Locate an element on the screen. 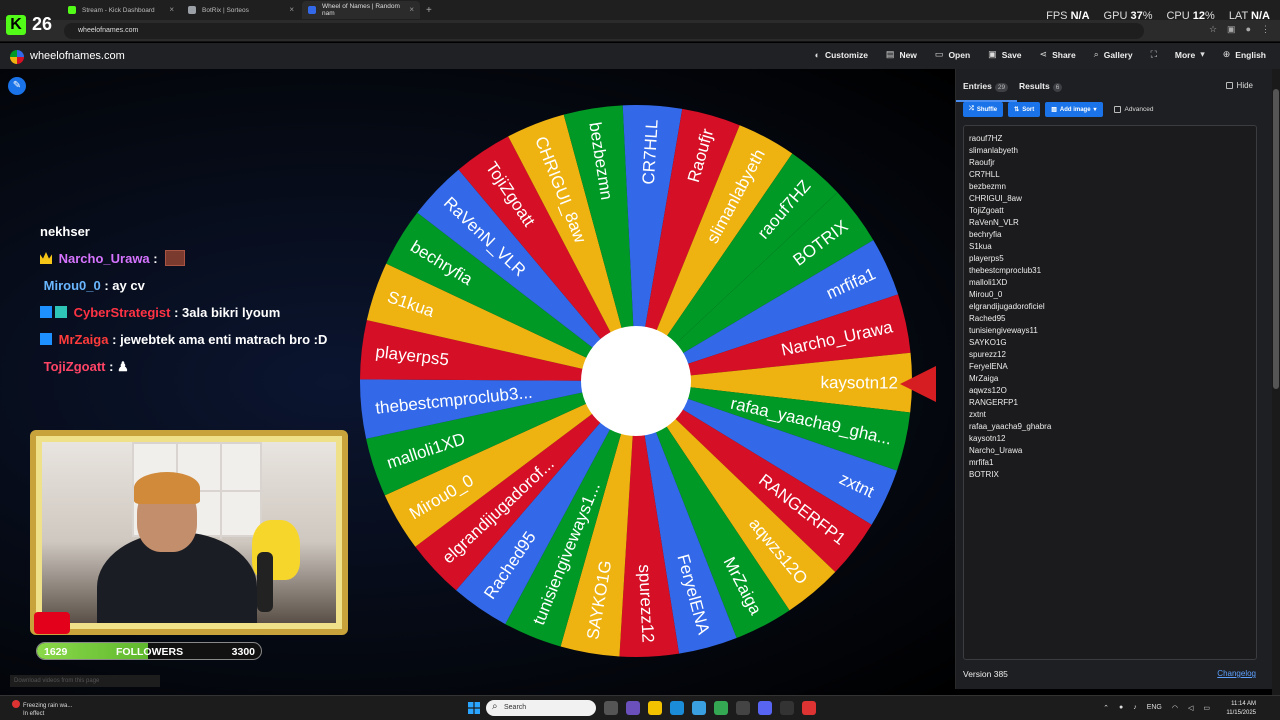 The width and height of the screenshot is (1280, 720). weather-widget: Freezing rain wa... In effect is located at coordinates (42, 709).